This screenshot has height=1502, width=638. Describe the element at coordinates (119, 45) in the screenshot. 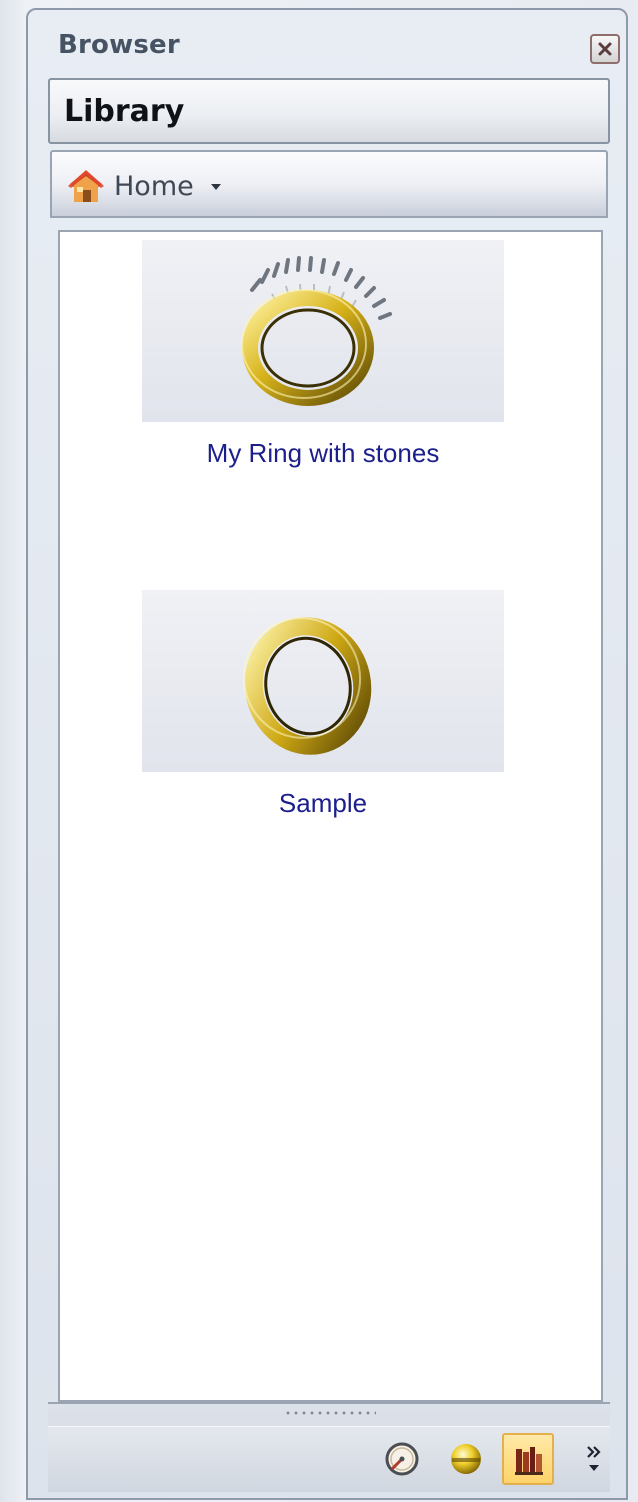

I see `panel-title: Browser` at that location.